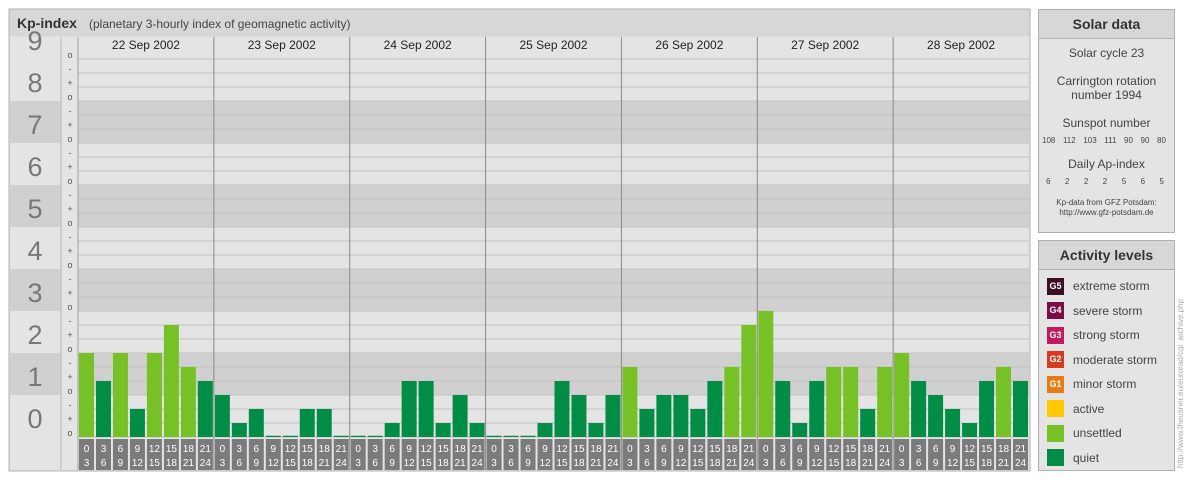  What do you see at coordinates (1097, 433) in the screenshot?
I see `level-label: unsettled` at bounding box center [1097, 433].